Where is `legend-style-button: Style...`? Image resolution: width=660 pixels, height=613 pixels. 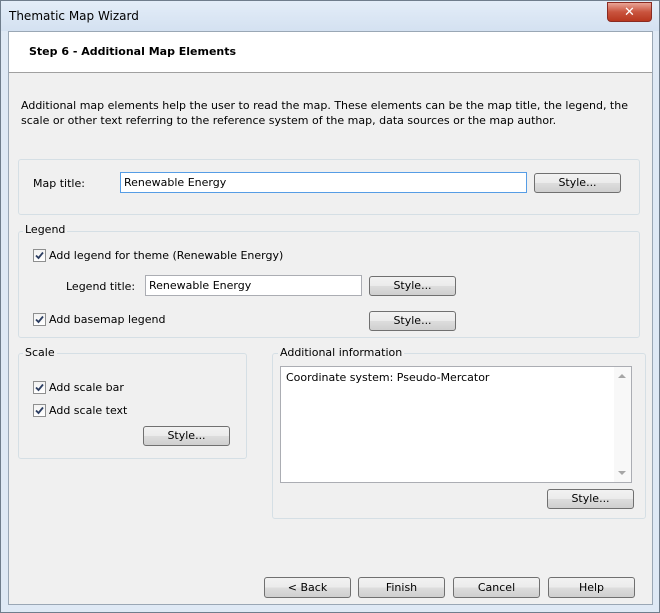
legend-style-button: Style... is located at coordinates (412, 286).